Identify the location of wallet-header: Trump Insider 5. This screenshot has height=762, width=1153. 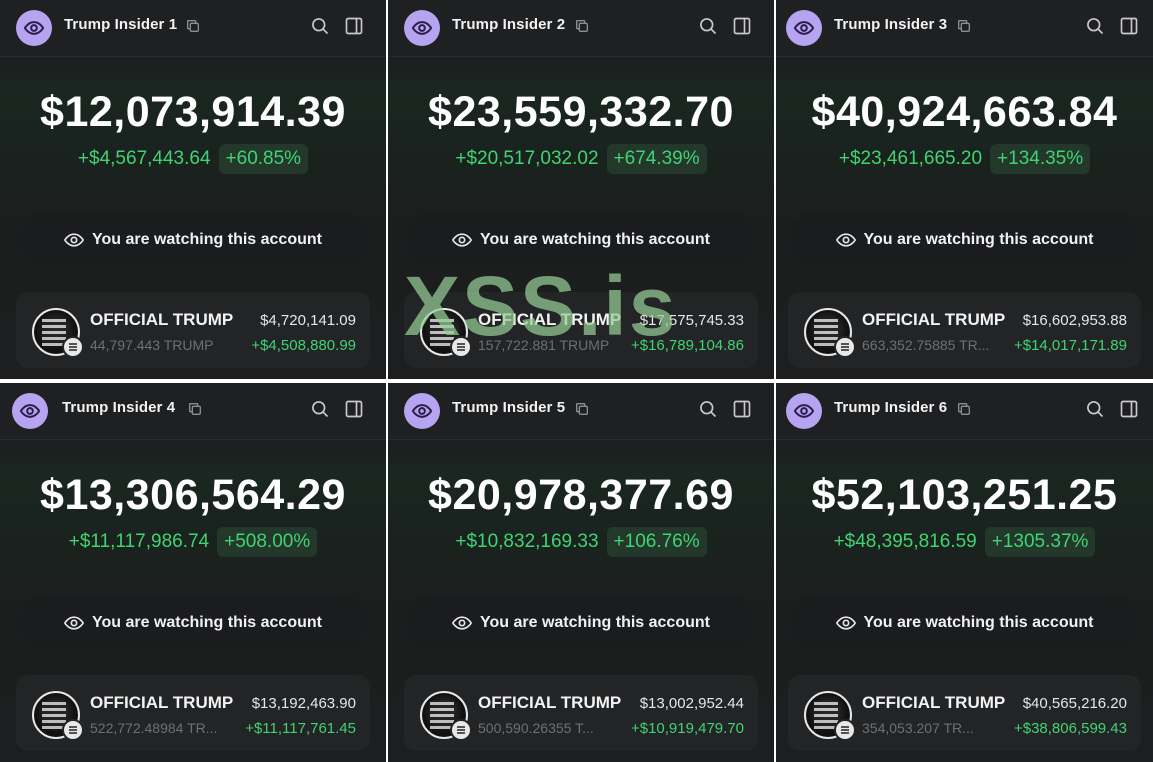
(581, 411).